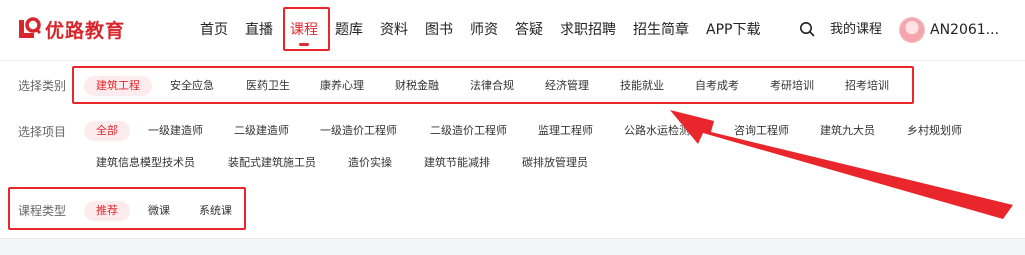 The image size is (1025, 255). Describe the element at coordinates (118, 86) in the screenshot. I see `category-chip-construction: 建筑工程` at that location.